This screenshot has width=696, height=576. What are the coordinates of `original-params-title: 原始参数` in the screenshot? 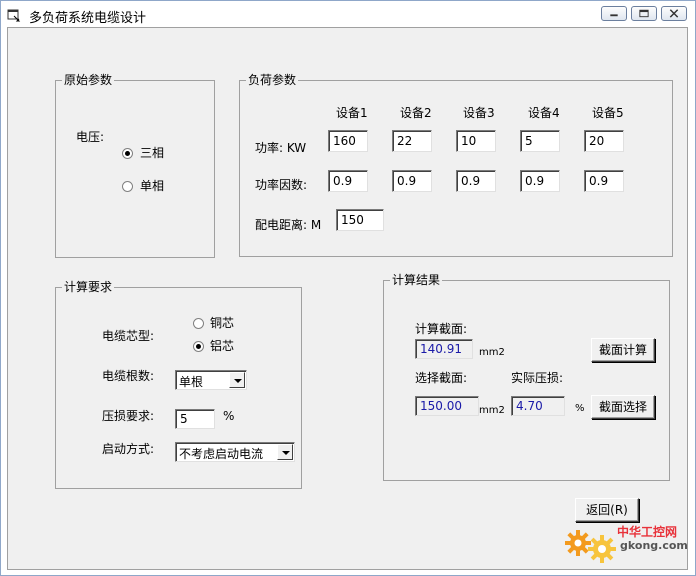 It's located at (88, 80).